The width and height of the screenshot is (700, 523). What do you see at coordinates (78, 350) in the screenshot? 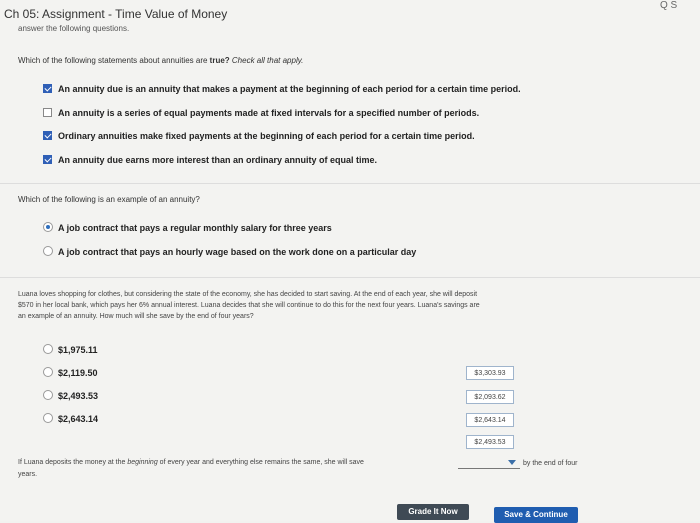
I see `q3-option-1-label: $1,975.11` at bounding box center [78, 350].